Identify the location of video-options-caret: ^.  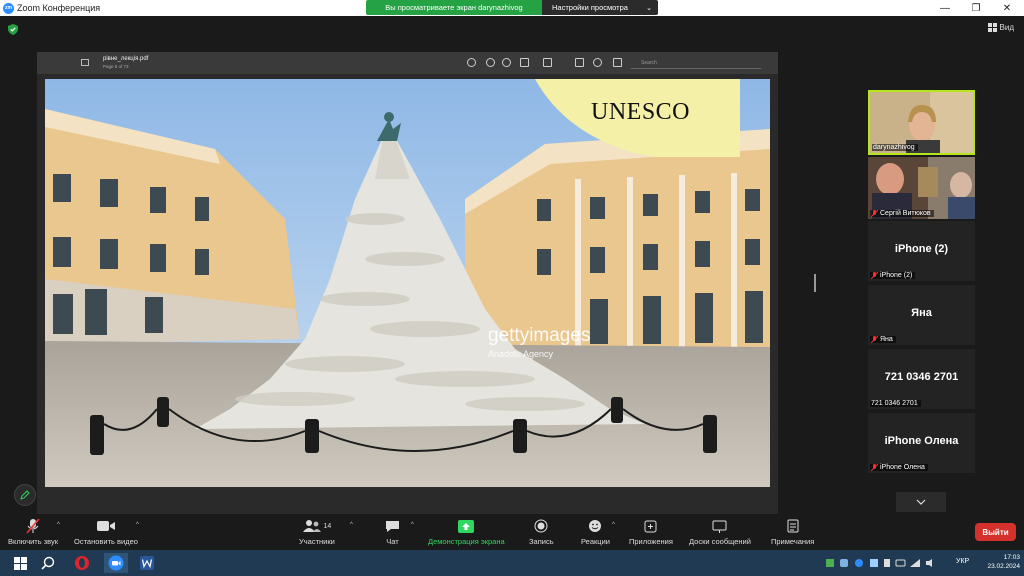
(137, 525).